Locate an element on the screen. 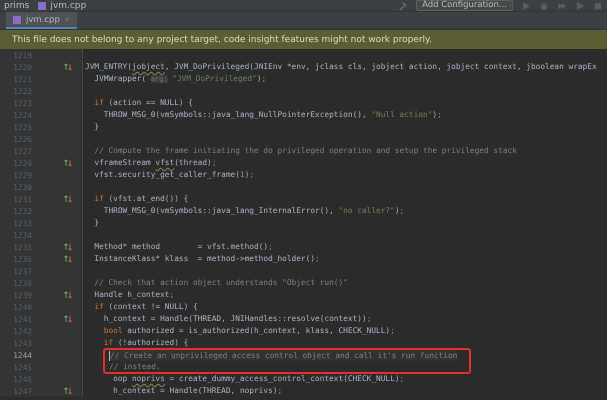 The image size is (607, 400). file-tab: jvm.cpp × is located at coordinates (41, 20).